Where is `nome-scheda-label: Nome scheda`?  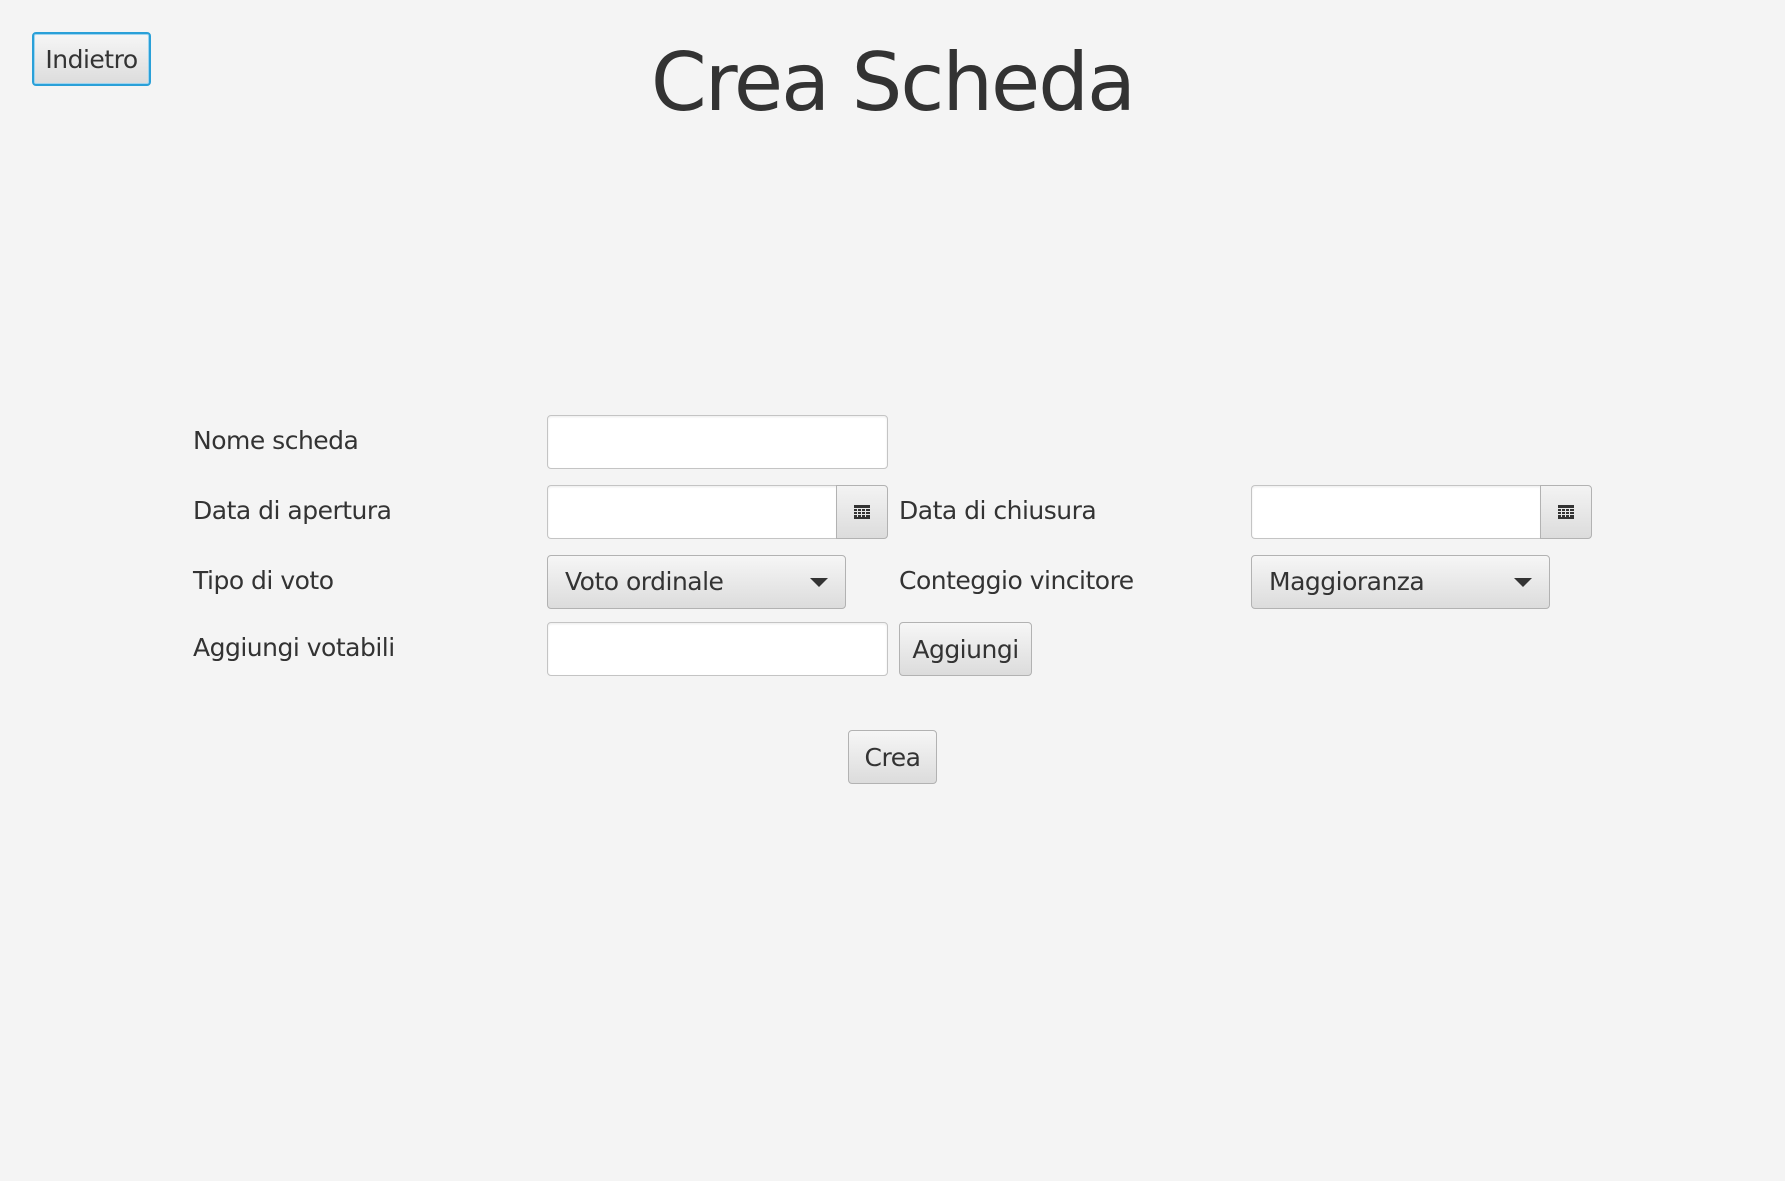 nome-scheda-label: Nome scheda is located at coordinates (276, 440).